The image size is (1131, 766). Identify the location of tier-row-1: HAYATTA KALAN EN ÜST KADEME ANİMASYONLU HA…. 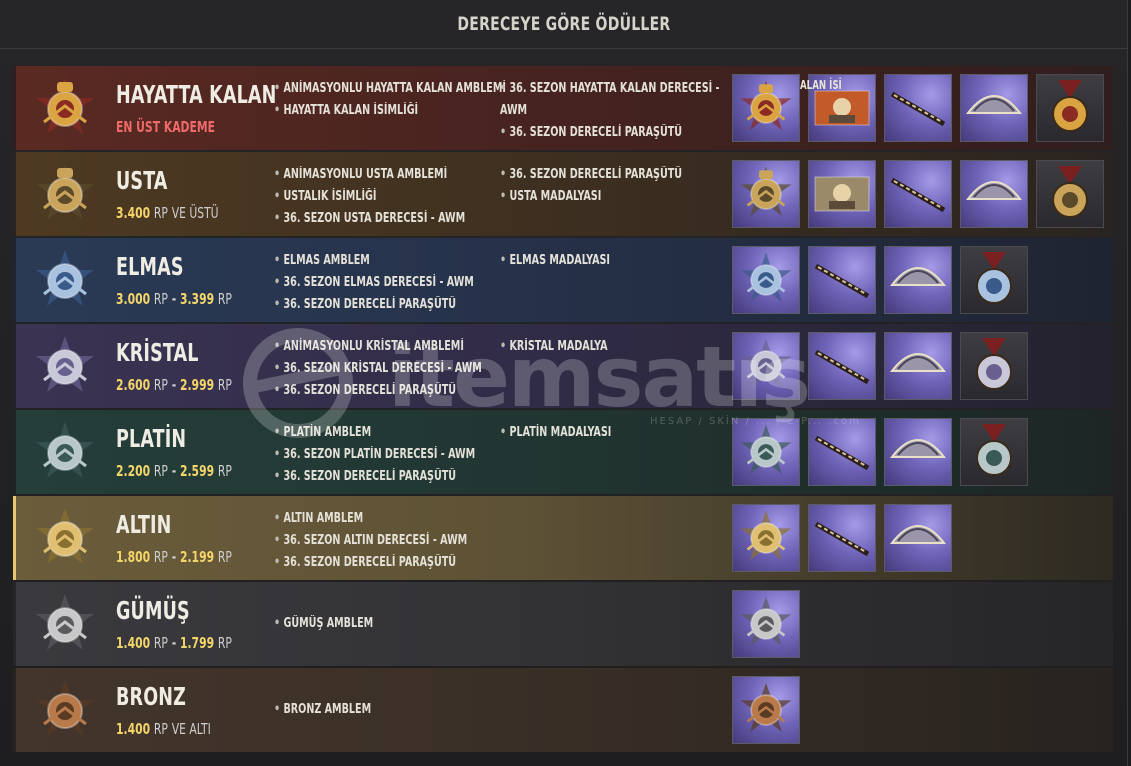
(563, 108).